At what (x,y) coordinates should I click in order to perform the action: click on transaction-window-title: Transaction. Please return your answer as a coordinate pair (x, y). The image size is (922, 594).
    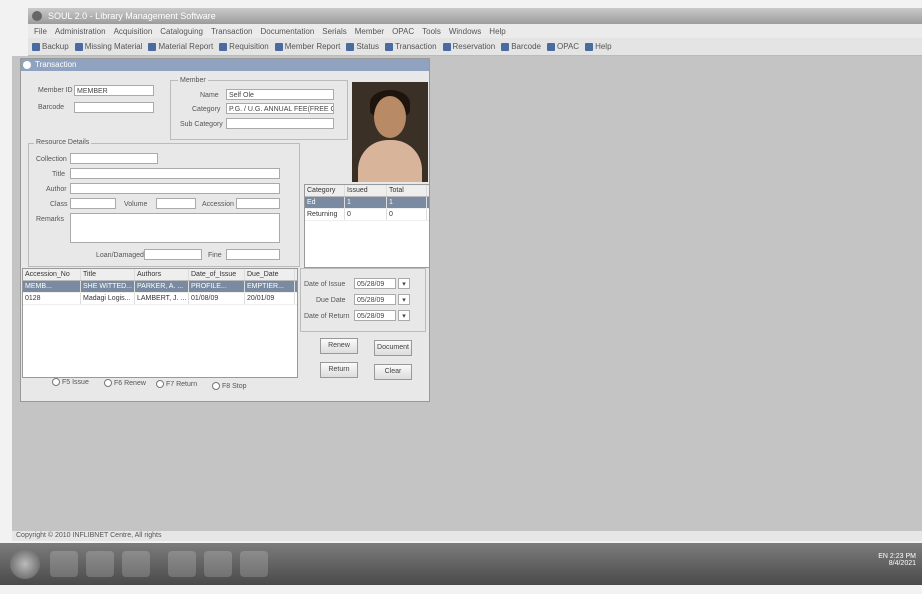
    Looking at the image, I should click on (56, 64).